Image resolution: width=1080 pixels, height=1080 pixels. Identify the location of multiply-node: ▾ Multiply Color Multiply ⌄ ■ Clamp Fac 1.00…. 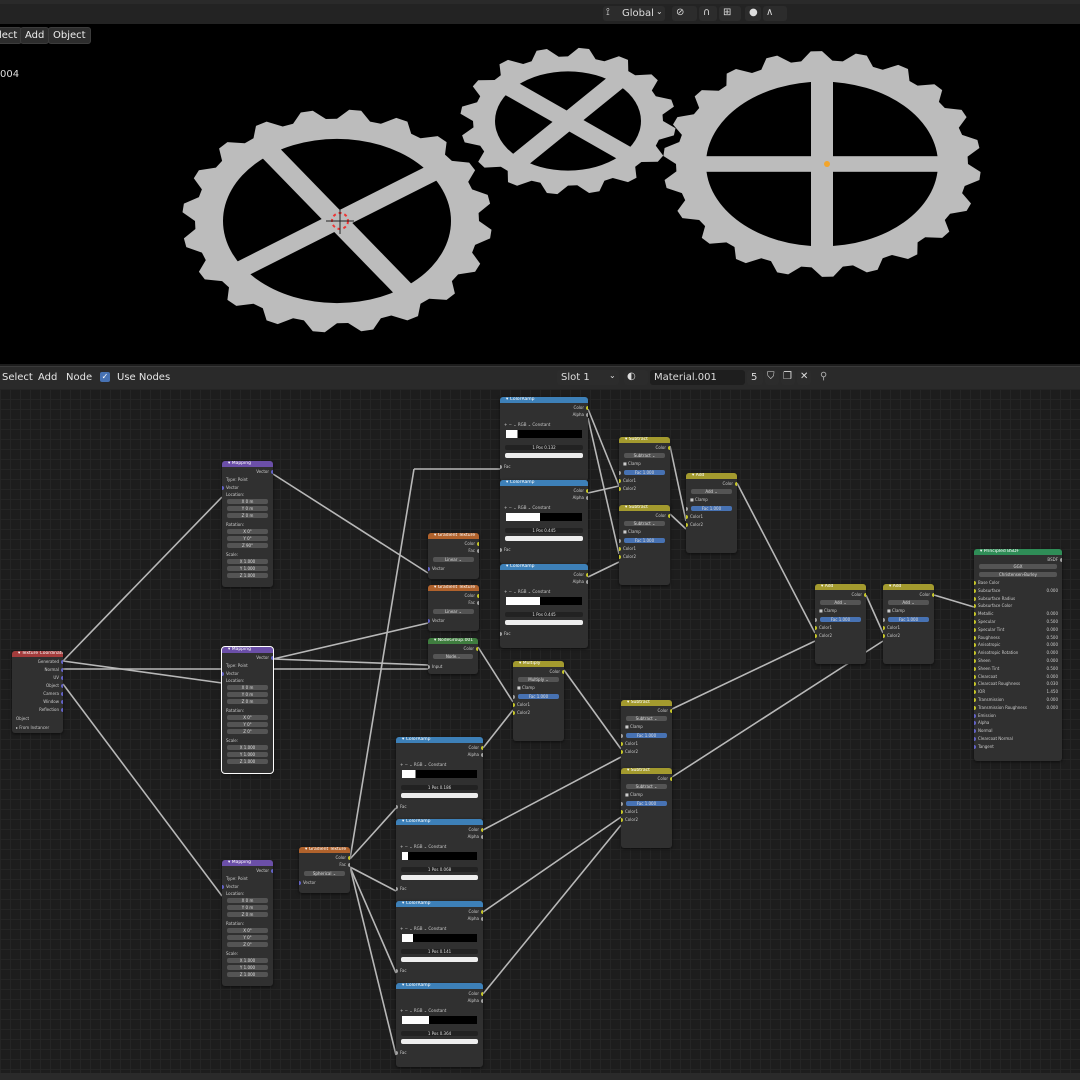
(538, 701).